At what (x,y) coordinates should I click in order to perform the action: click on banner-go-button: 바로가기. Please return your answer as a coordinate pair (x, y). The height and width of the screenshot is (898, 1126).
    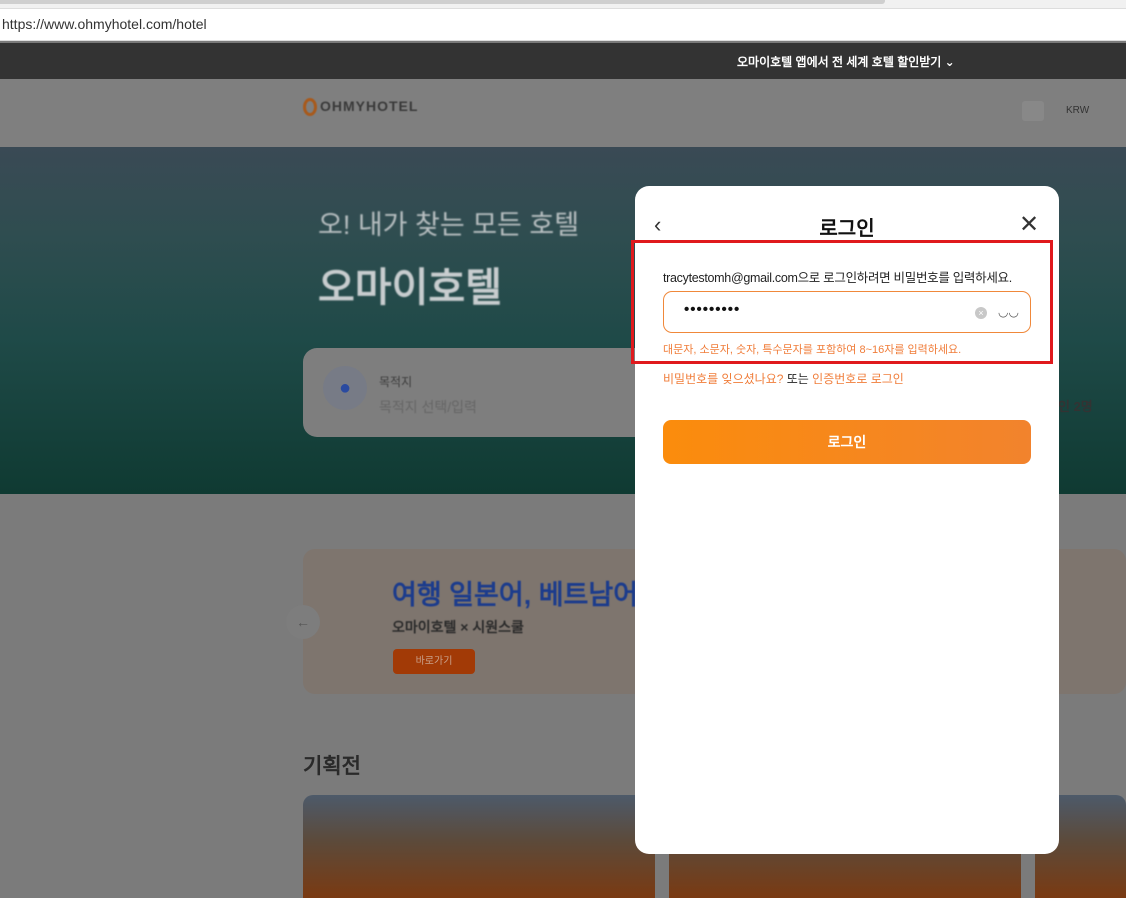
    Looking at the image, I should click on (434, 661).